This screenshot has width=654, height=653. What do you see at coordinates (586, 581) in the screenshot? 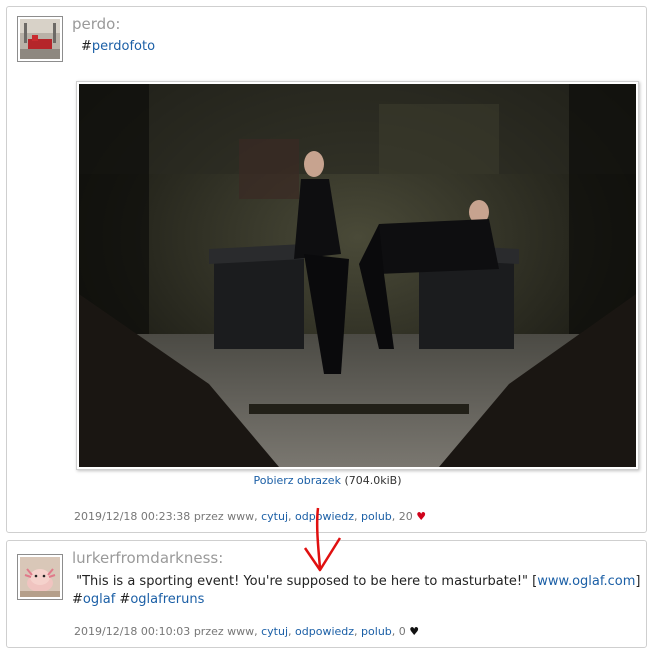
I see `external-link: www.oglaf.com` at bounding box center [586, 581].